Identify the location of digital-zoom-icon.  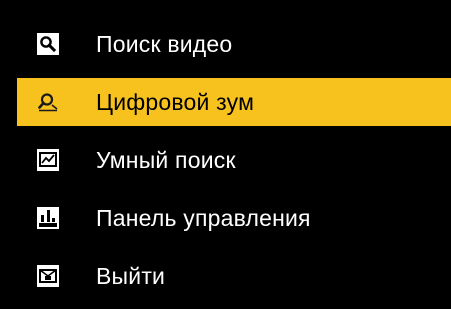
(48, 102).